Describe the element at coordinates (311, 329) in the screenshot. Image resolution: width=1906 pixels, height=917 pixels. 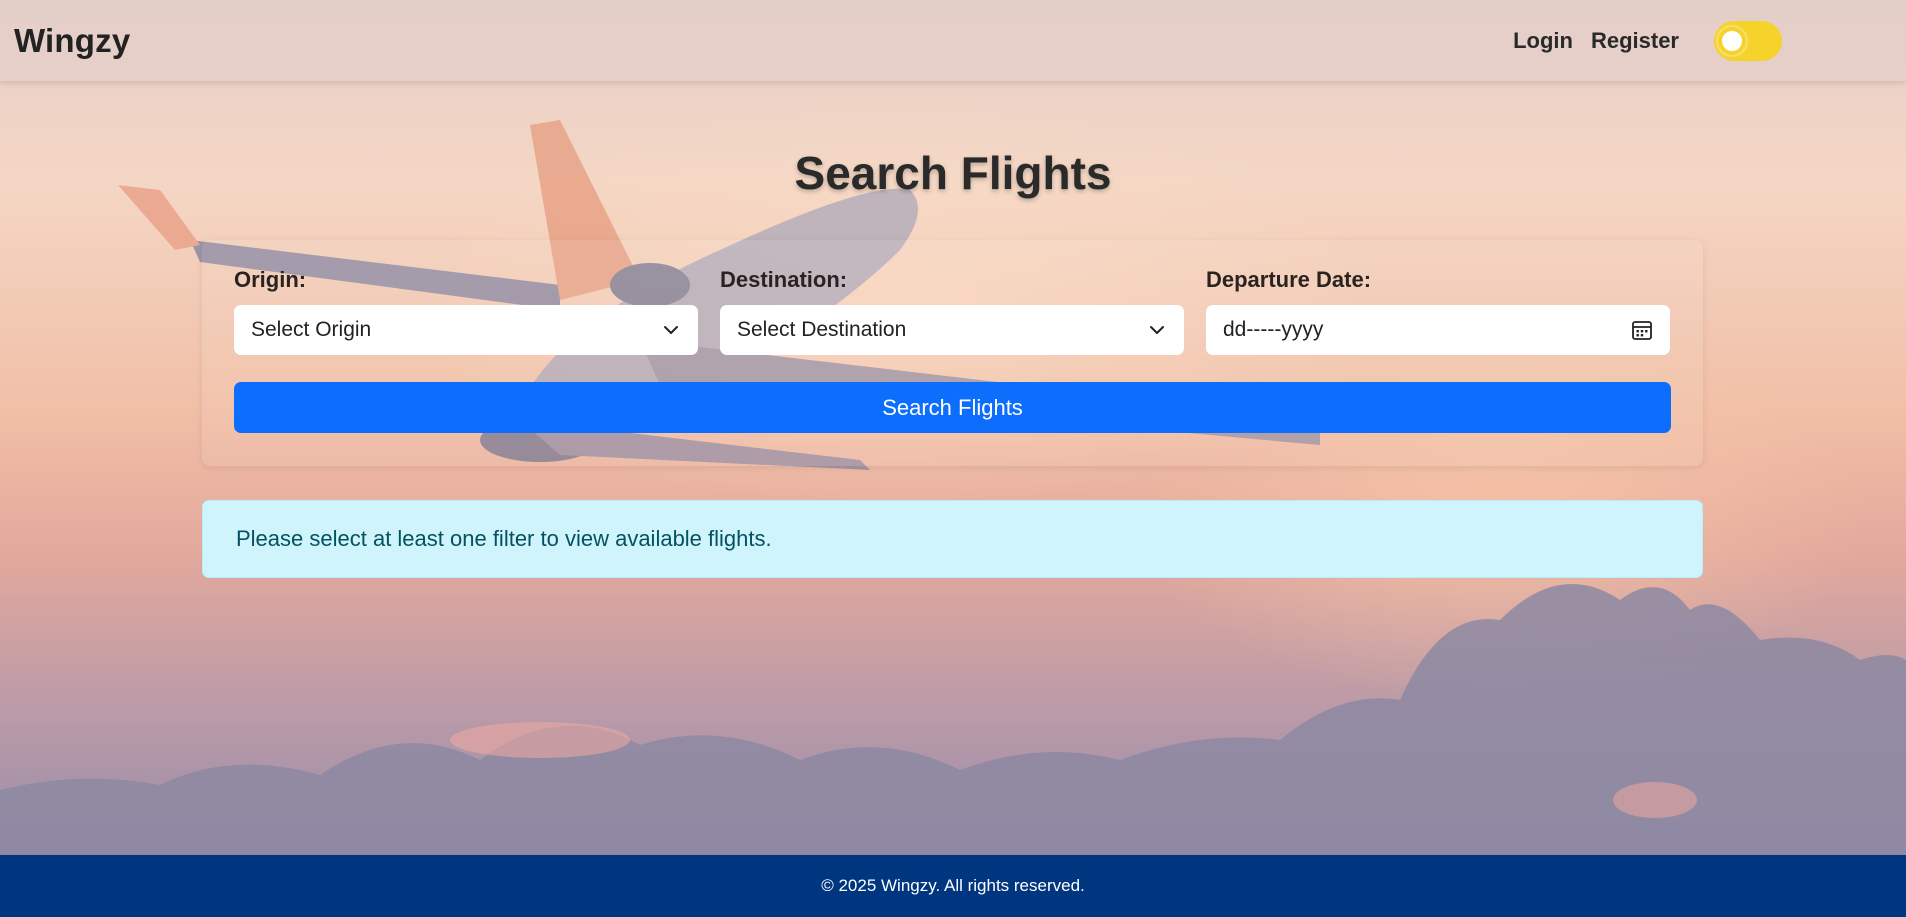
I see `origin-select-value: Select Origin` at that location.